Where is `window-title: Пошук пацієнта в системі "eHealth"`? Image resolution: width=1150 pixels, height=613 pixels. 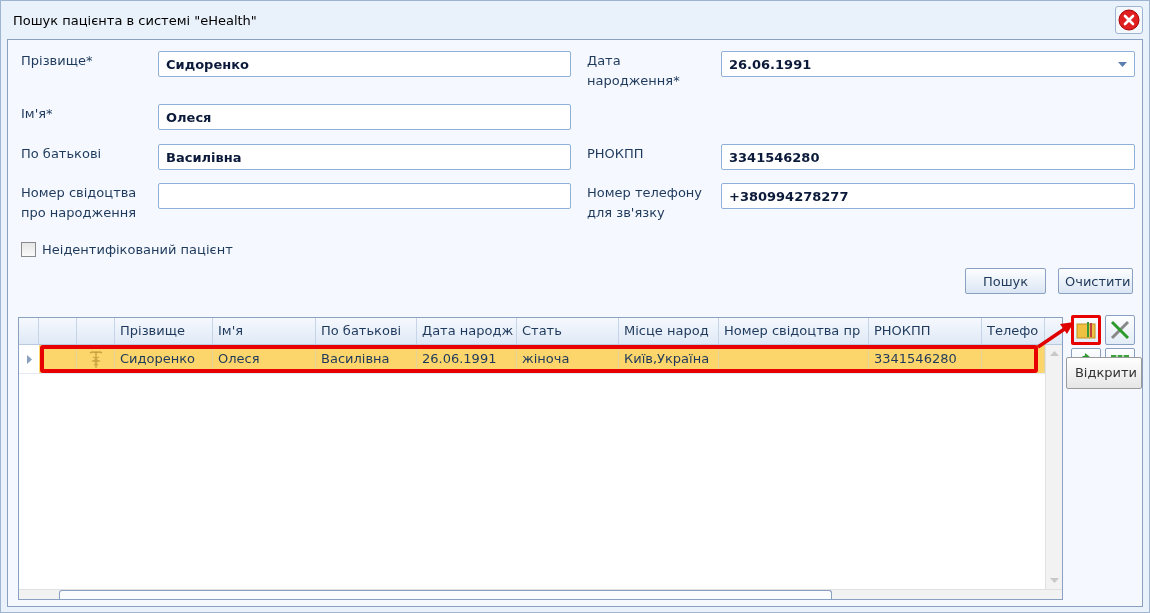
window-title: Пошук пацієнта в системі "eHealth" is located at coordinates (135, 20).